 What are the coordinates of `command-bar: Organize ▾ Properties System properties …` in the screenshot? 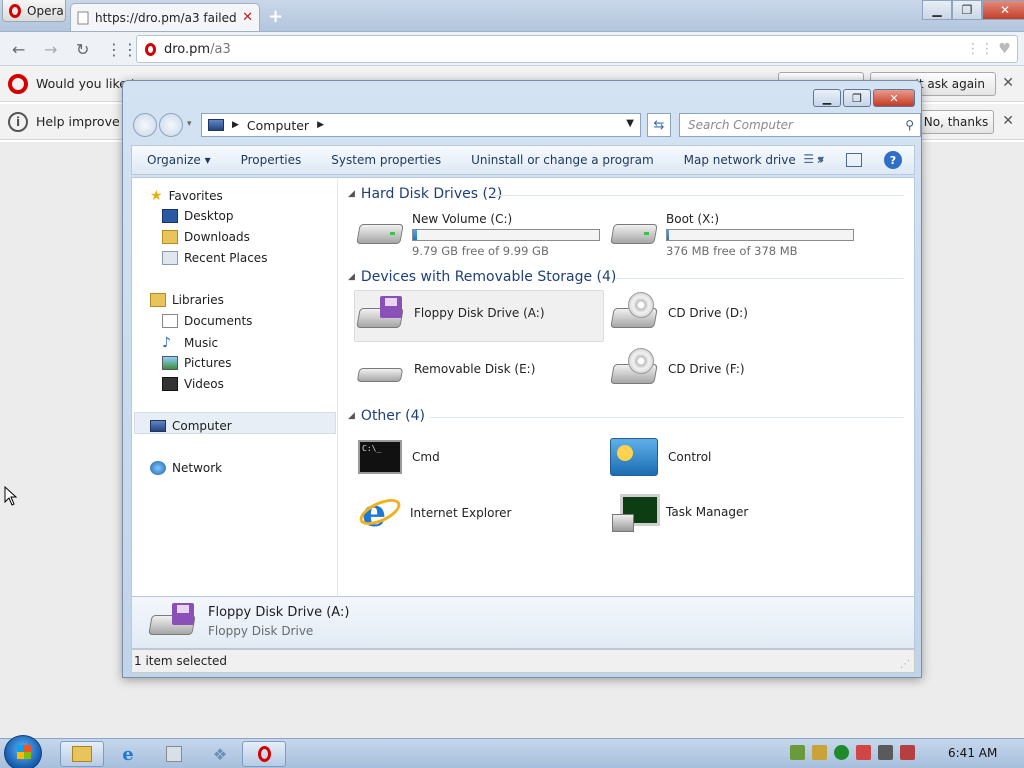 It's located at (523, 160).